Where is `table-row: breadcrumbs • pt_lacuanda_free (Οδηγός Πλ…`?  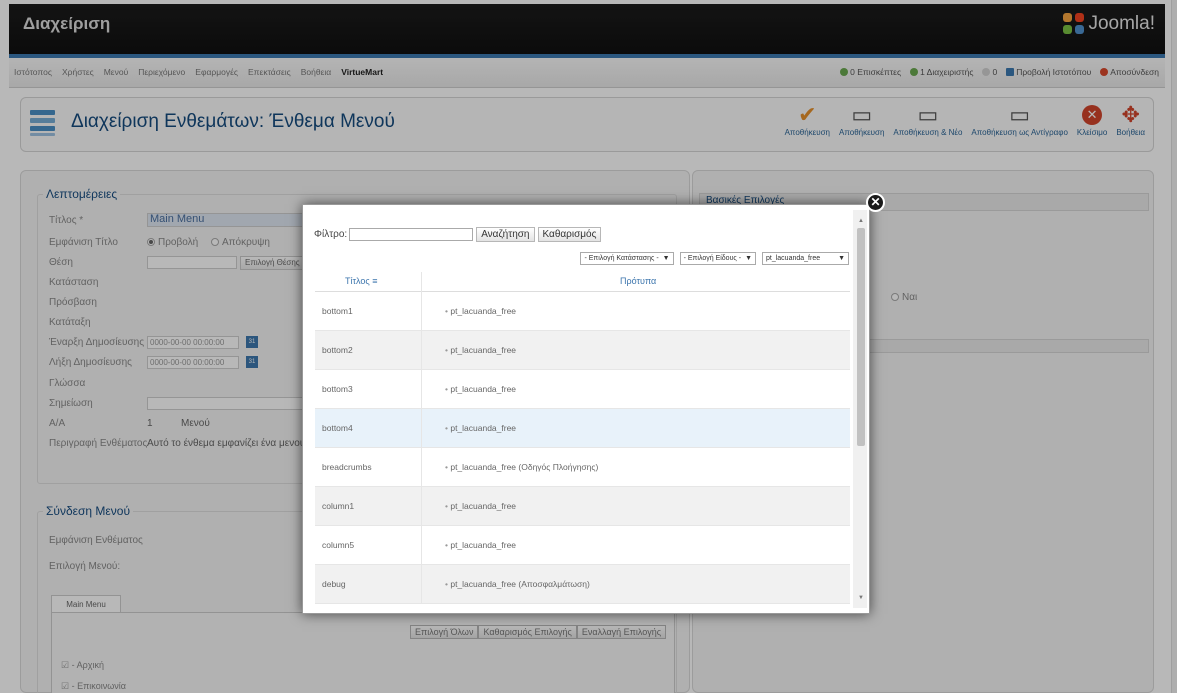 table-row: breadcrumbs • pt_lacuanda_free (Οδηγός Πλ… is located at coordinates (582, 467).